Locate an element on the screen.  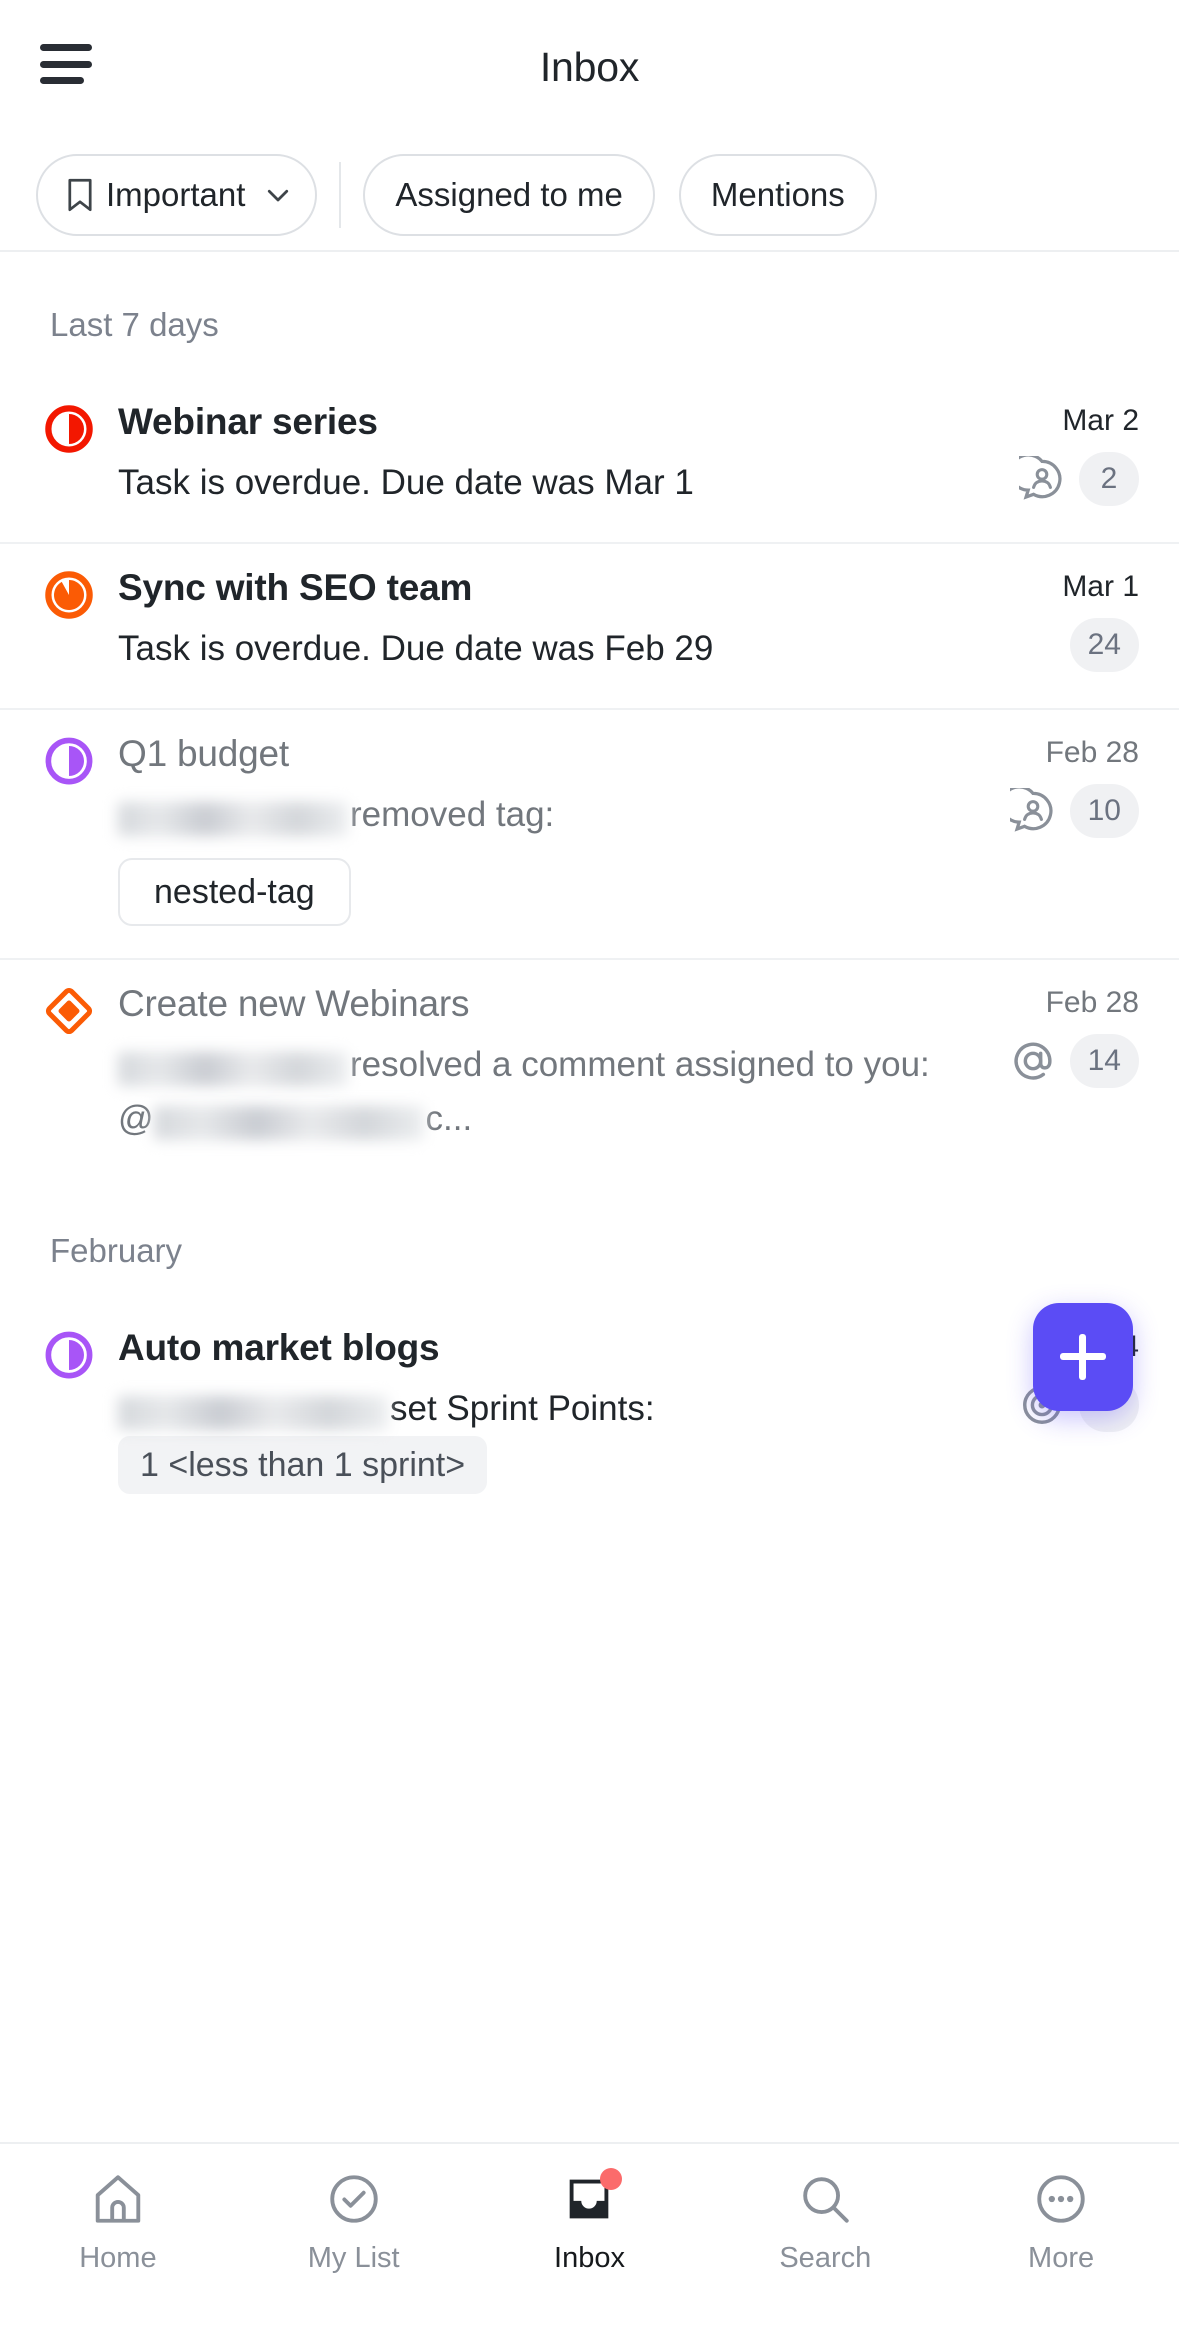
list-item-meta: Feb 28 10 is located at coordinates (1039, 834).